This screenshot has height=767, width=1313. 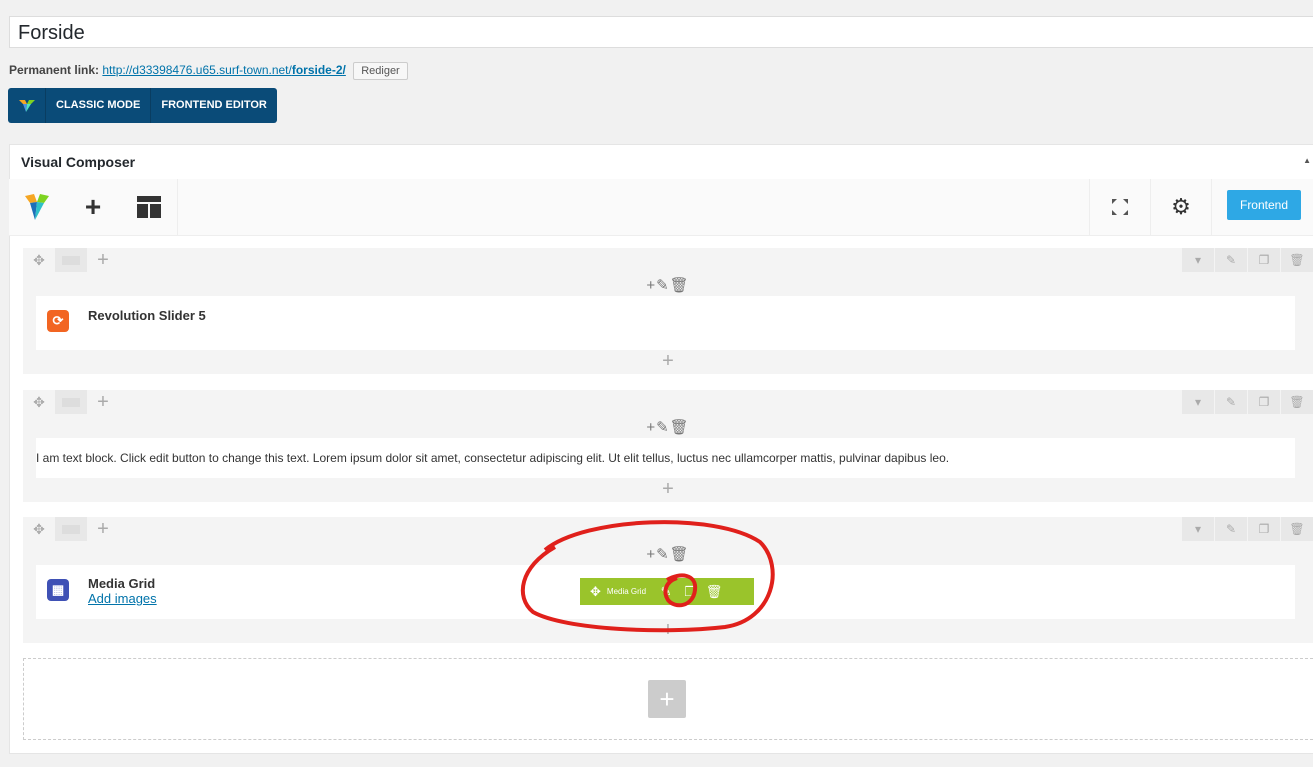 I want to click on add-row-plus-icon: +, so click(x=667, y=699).